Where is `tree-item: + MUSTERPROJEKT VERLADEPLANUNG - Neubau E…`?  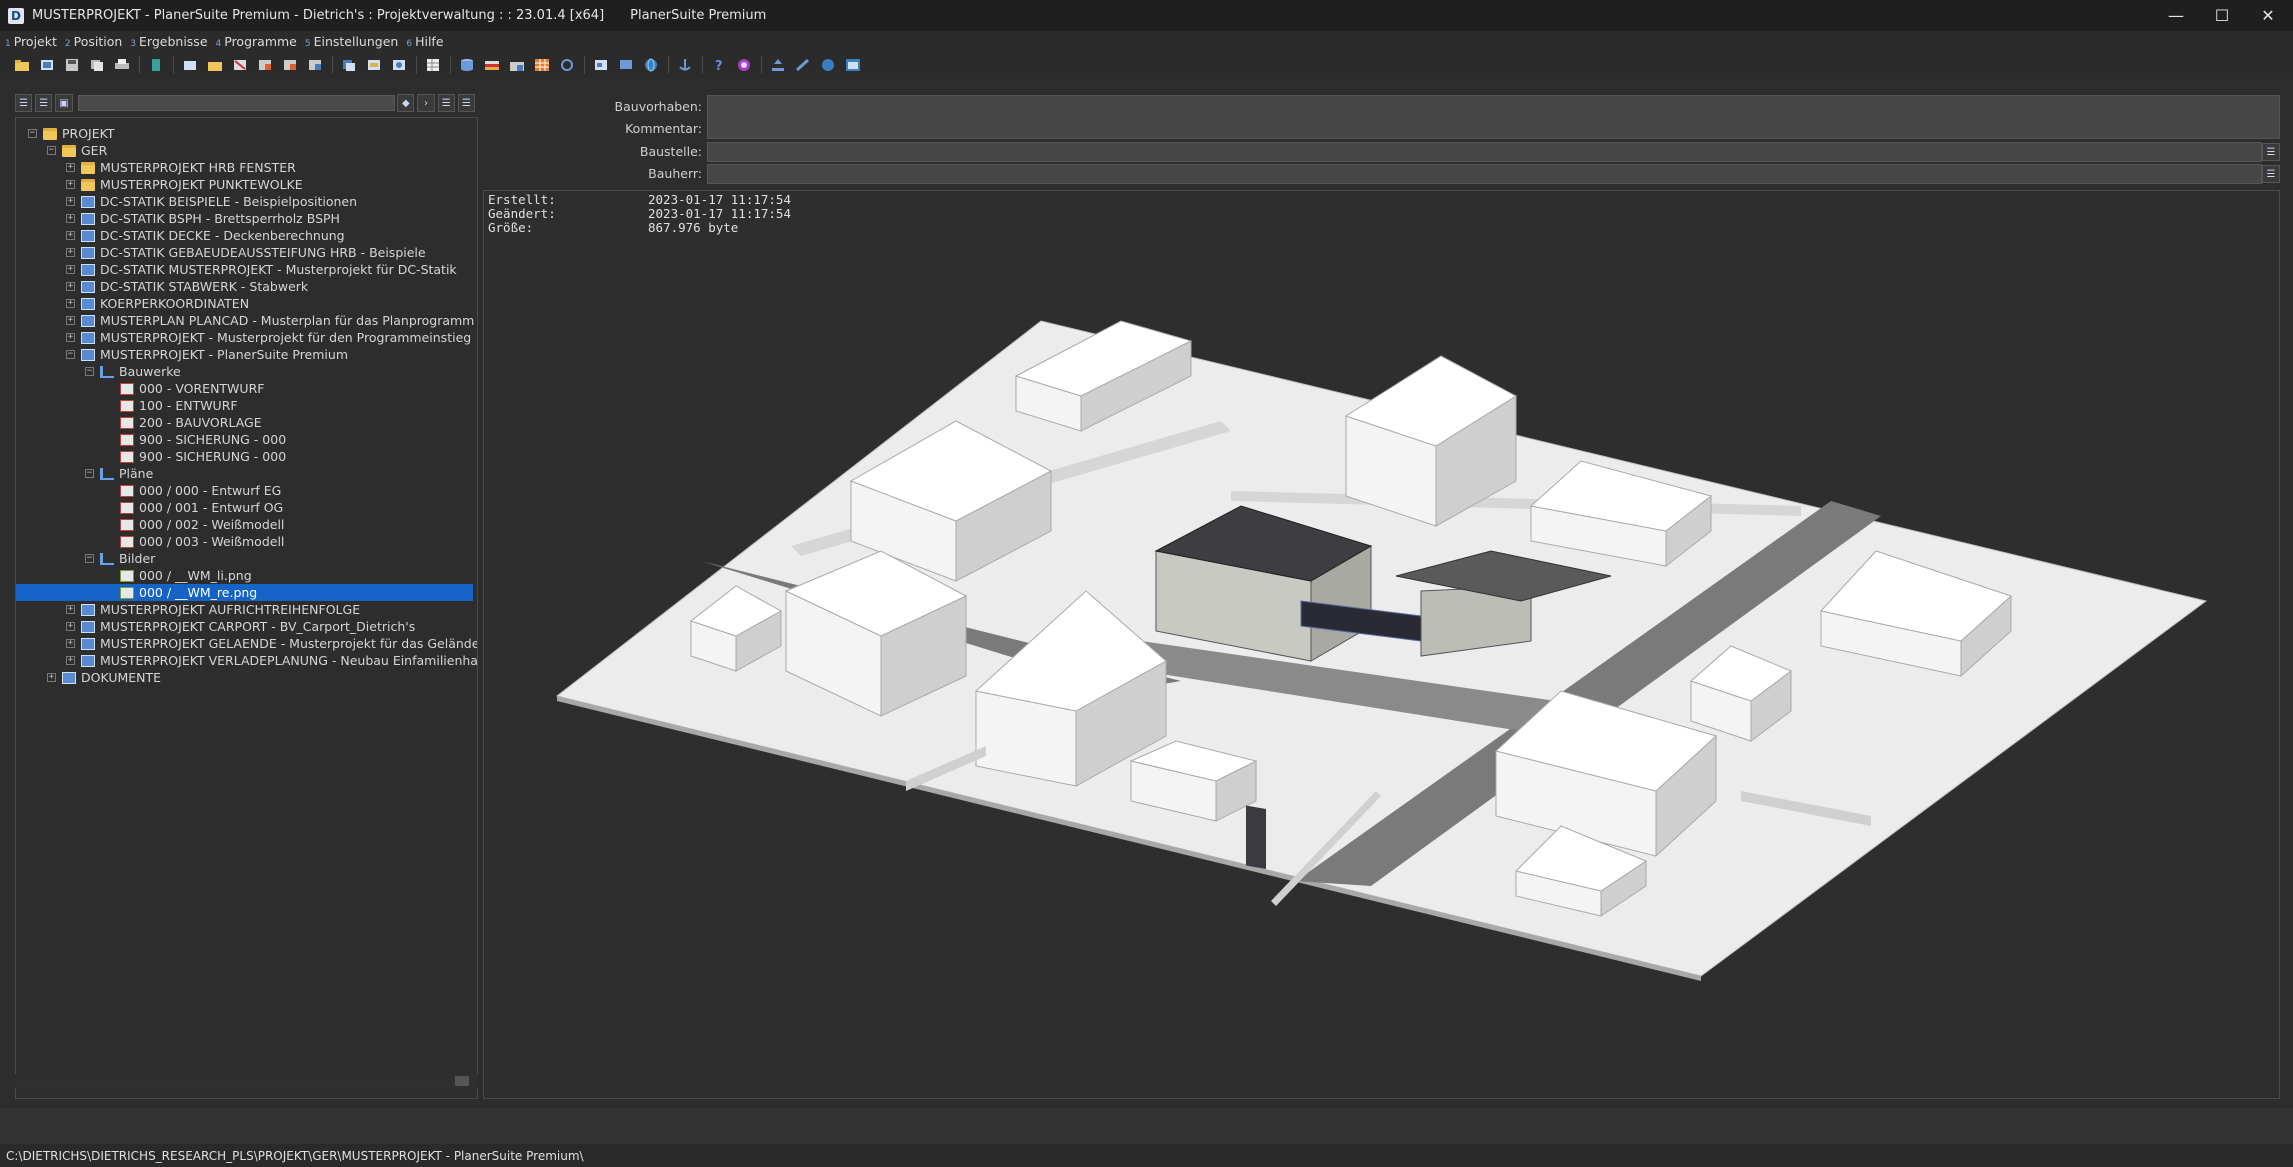 tree-item: + MUSTERPROJEKT VERLADEPLANUNG - Neubau E… is located at coordinates (271, 660).